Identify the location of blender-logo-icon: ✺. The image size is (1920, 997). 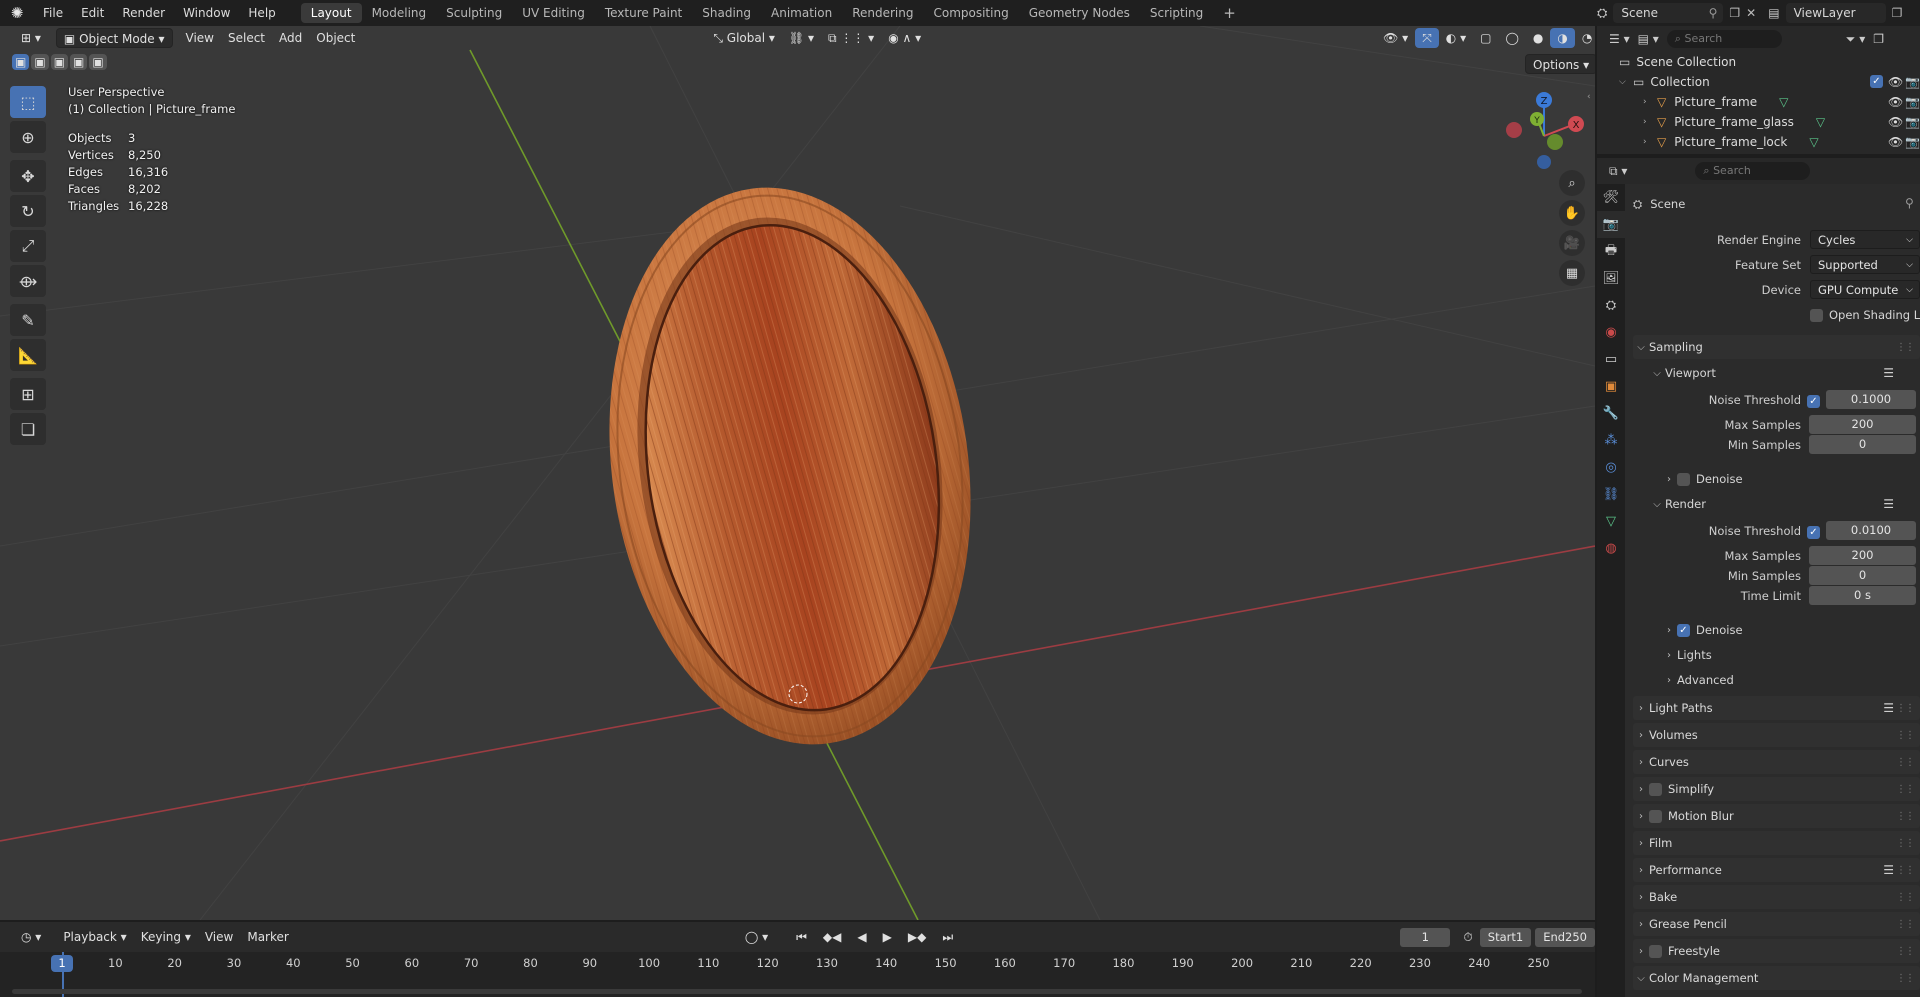
(17, 13).